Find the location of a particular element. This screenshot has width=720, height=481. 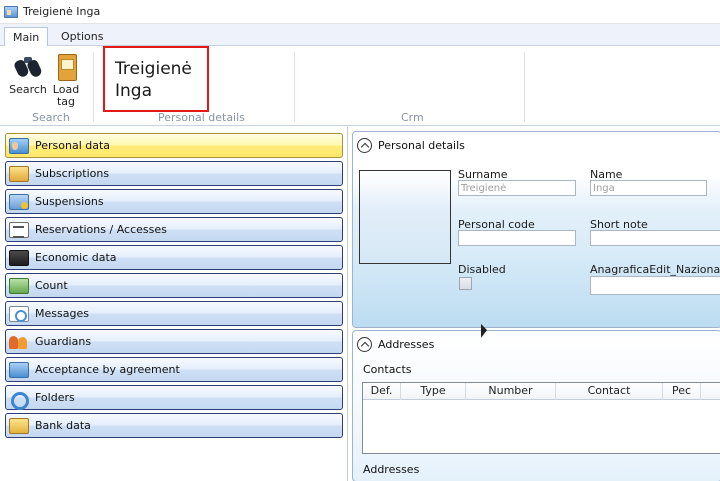

money-icon is located at coordinates (19, 285).